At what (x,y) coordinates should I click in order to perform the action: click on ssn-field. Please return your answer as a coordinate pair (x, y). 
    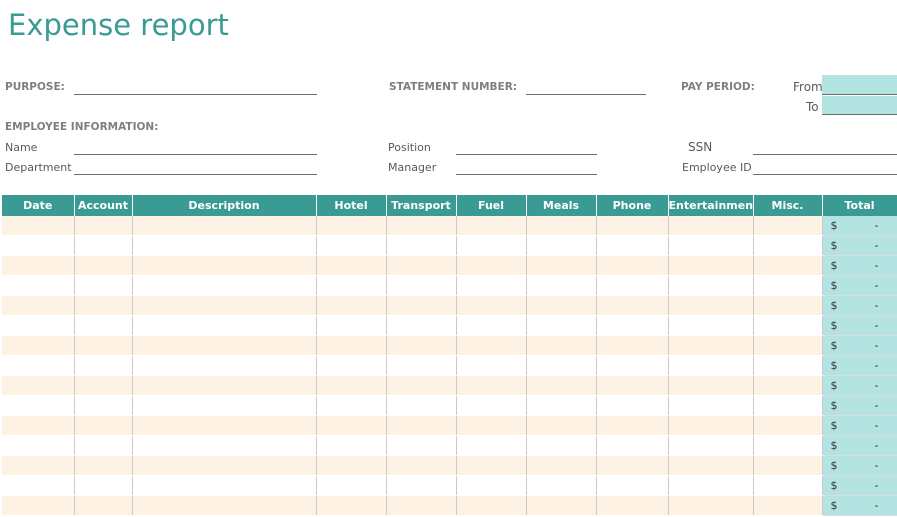
    Looking at the image, I should click on (825, 154).